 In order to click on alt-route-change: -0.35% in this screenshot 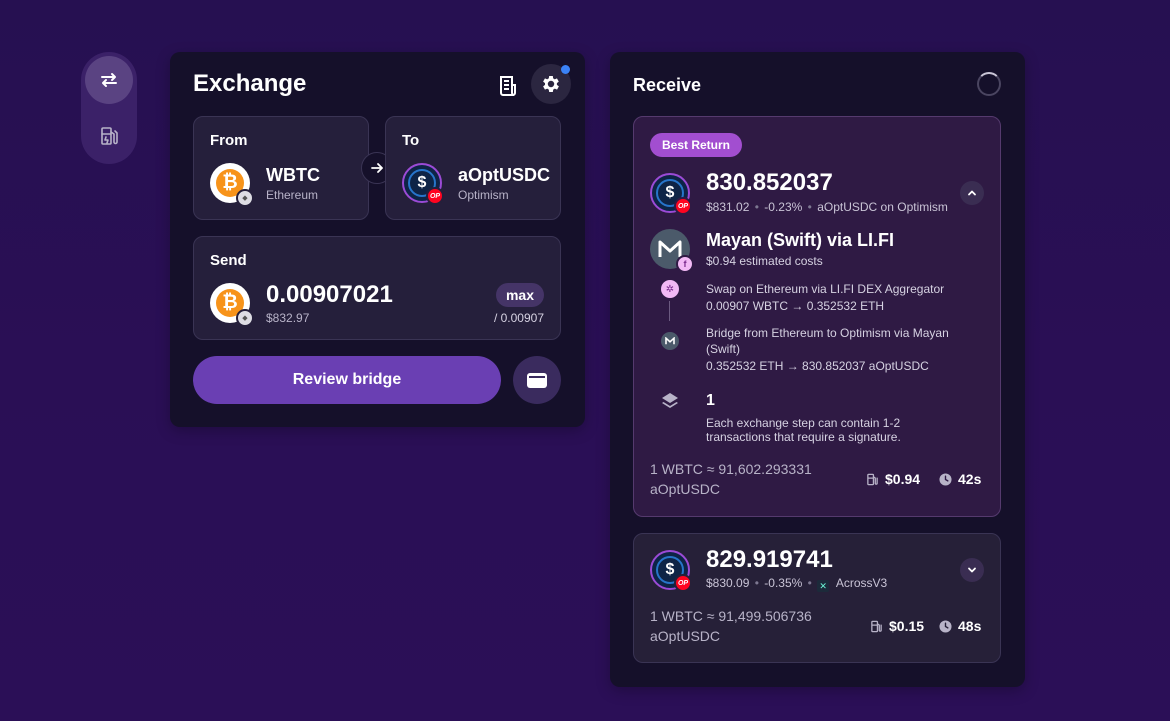, I will do `click(783, 583)`.